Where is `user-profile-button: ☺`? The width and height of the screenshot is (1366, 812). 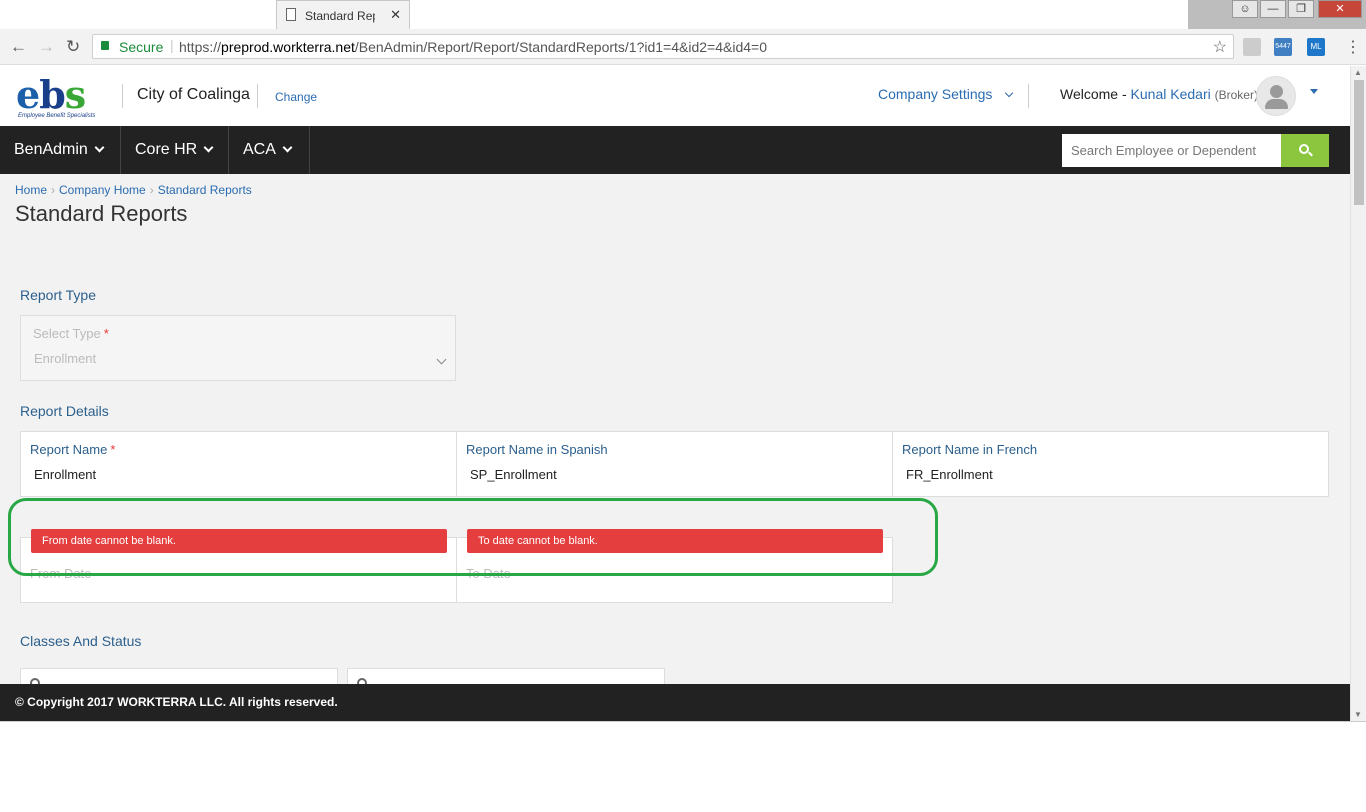
user-profile-button: ☺ is located at coordinates (1245, 9).